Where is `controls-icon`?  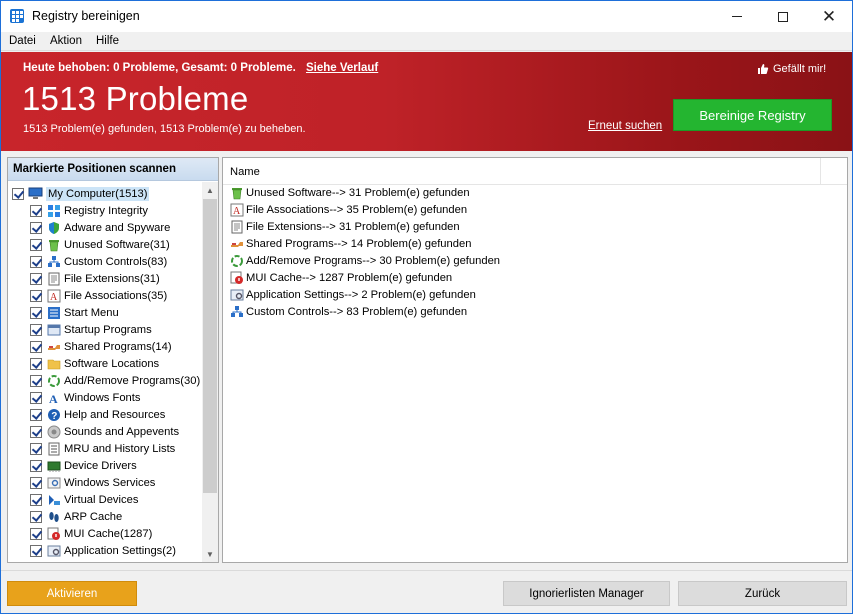 controls-icon is located at coordinates (236, 311).